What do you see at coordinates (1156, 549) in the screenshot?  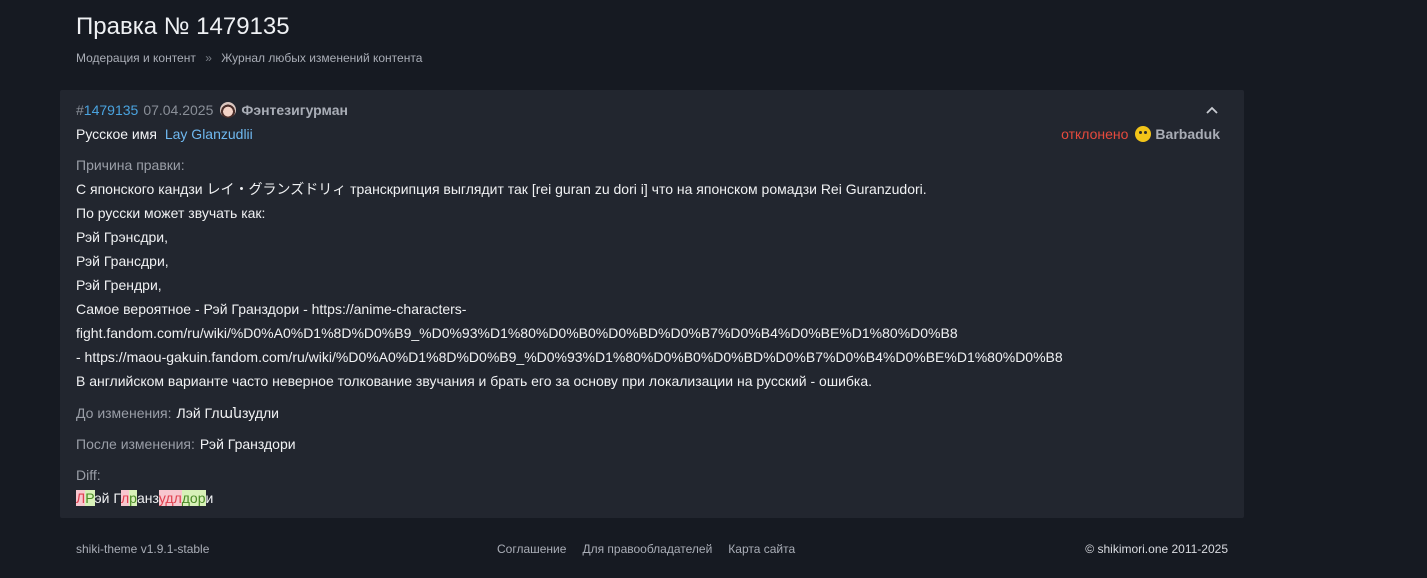 I see `copyright: © shikimori.one 2011-2025` at bounding box center [1156, 549].